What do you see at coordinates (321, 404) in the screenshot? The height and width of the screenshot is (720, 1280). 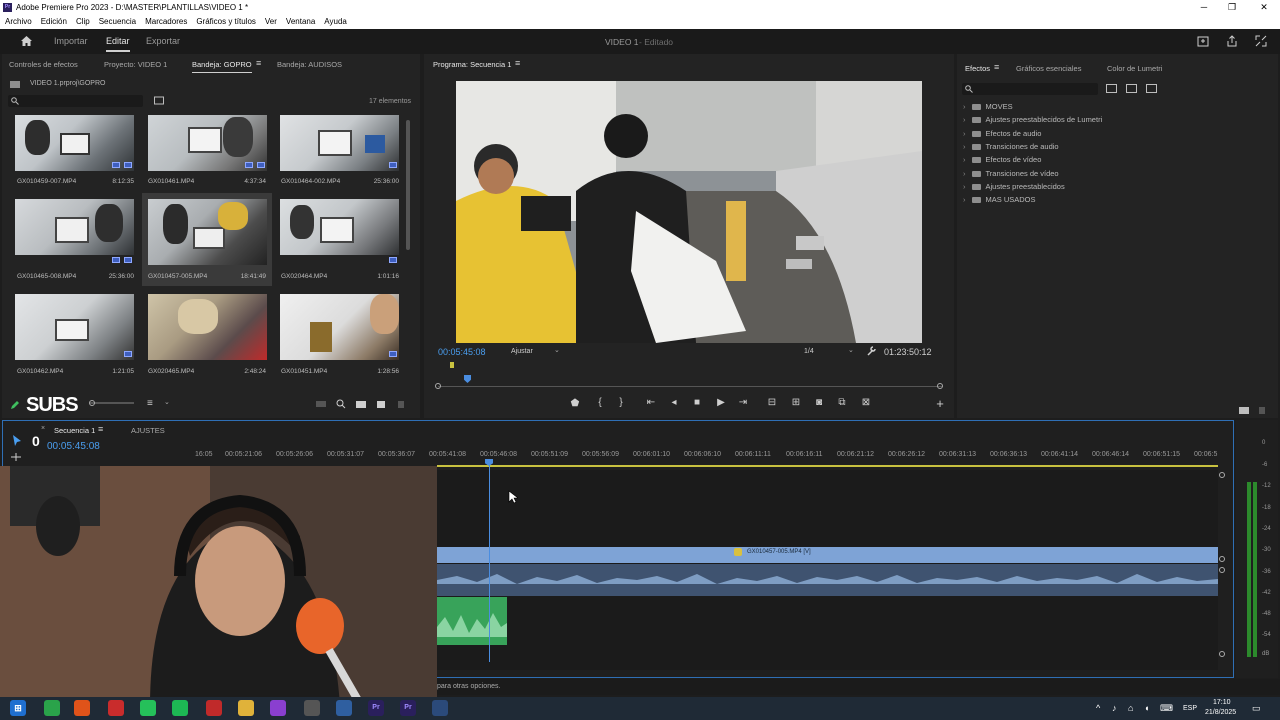 I see `automate-icon` at bounding box center [321, 404].